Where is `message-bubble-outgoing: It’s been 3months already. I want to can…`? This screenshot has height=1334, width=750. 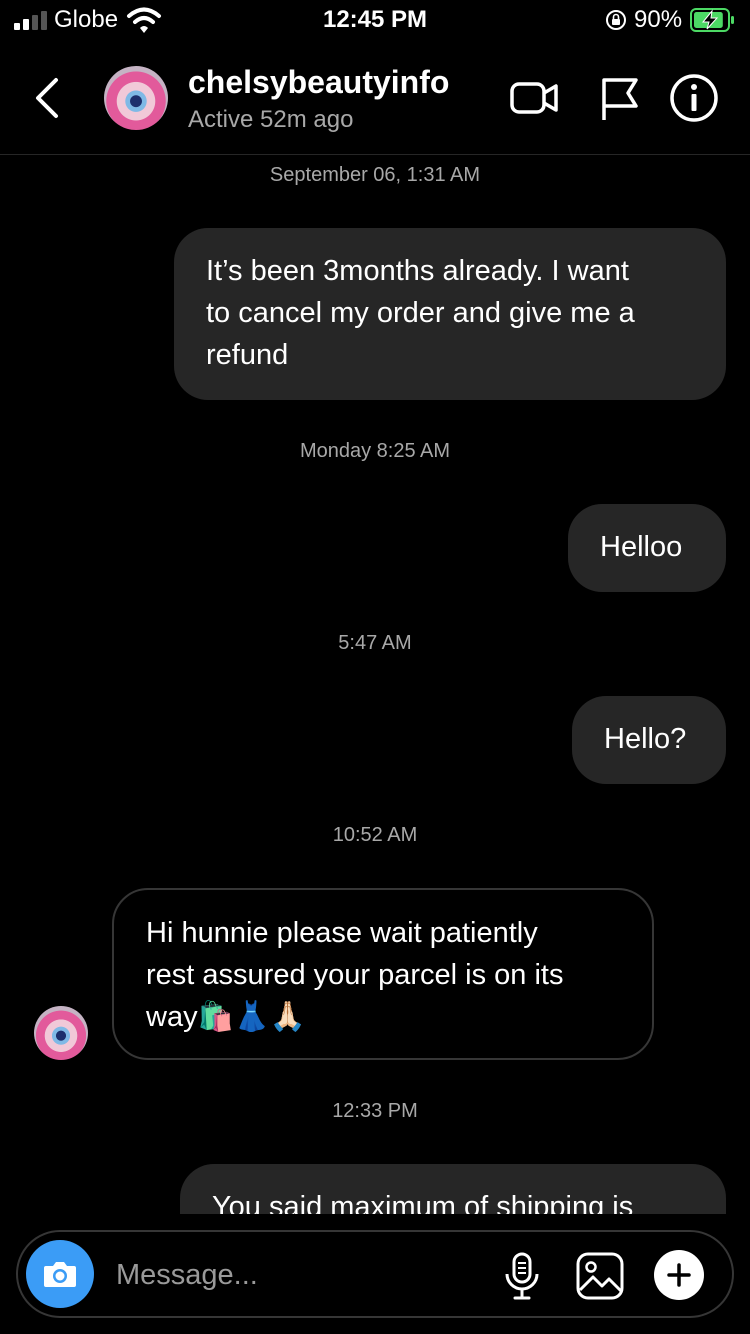
message-bubble-outgoing: It’s been 3months already. I want to can… is located at coordinates (450, 314).